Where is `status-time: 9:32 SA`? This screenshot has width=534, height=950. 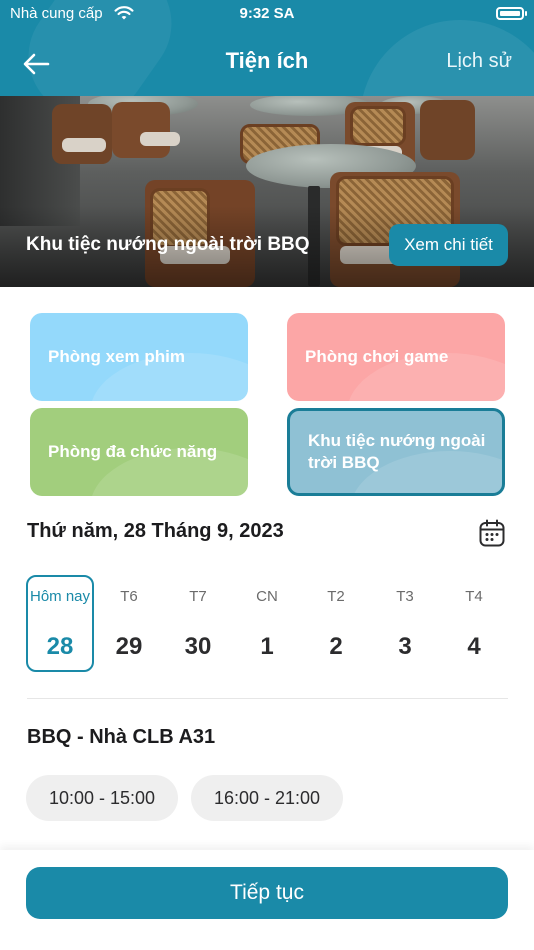 status-time: 9:32 SA is located at coordinates (267, 13).